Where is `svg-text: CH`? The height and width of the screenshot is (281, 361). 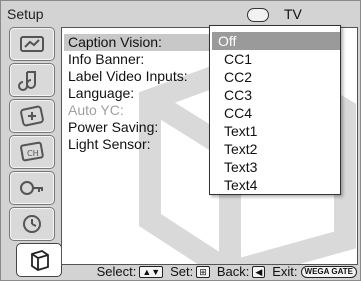 svg-text: CH is located at coordinates (33, 153).